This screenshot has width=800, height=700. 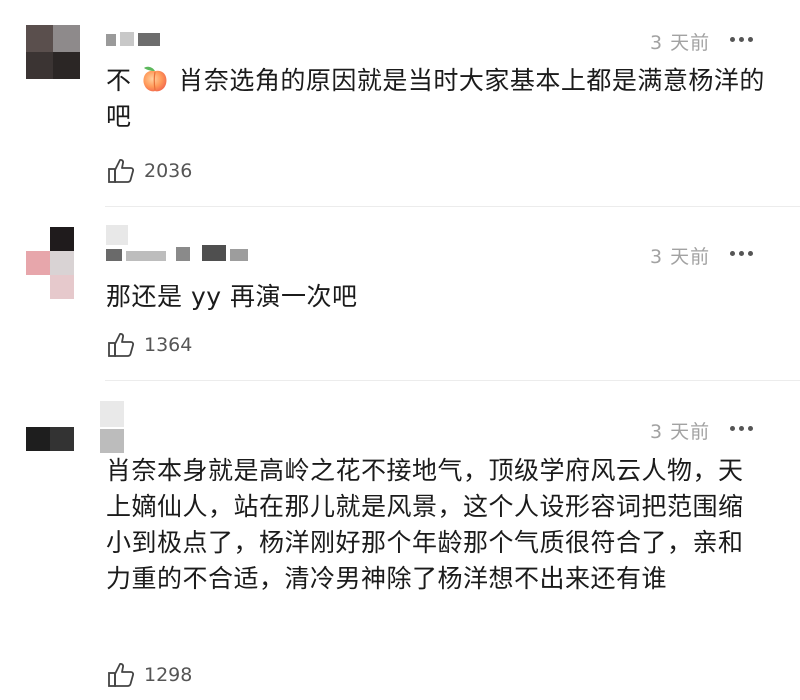 What do you see at coordinates (232, 296) in the screenshot?
I see `comment-text: 那还是 yy 再演一次吧` at bounding box center [232, 296].